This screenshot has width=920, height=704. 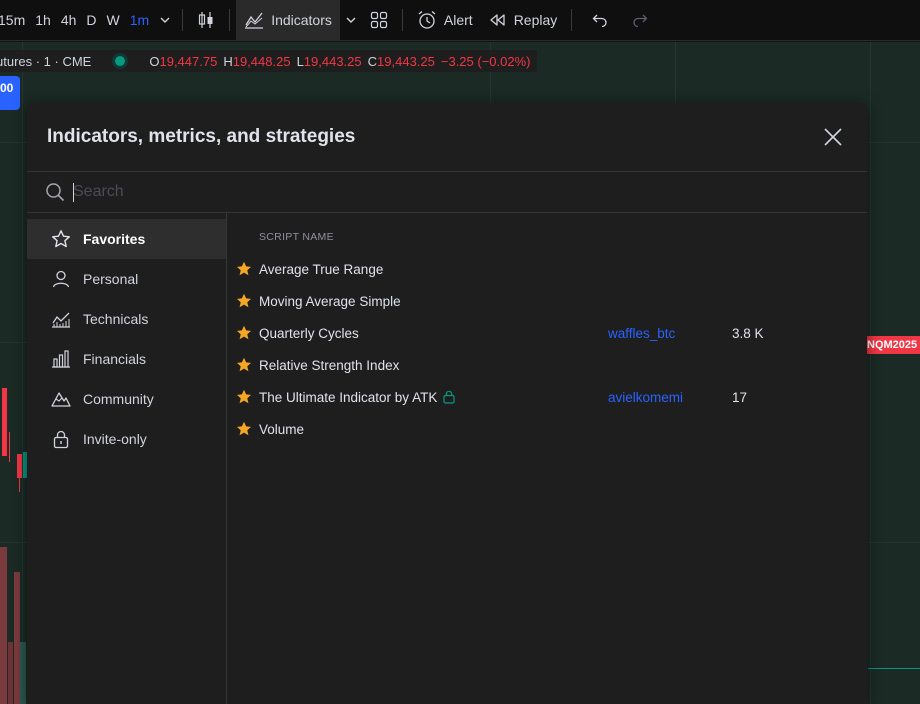 What do you see at coordinates (118, 399) in the screenshot?
I see `sidebar-item-label: Community` at bounding box center [118, 399].